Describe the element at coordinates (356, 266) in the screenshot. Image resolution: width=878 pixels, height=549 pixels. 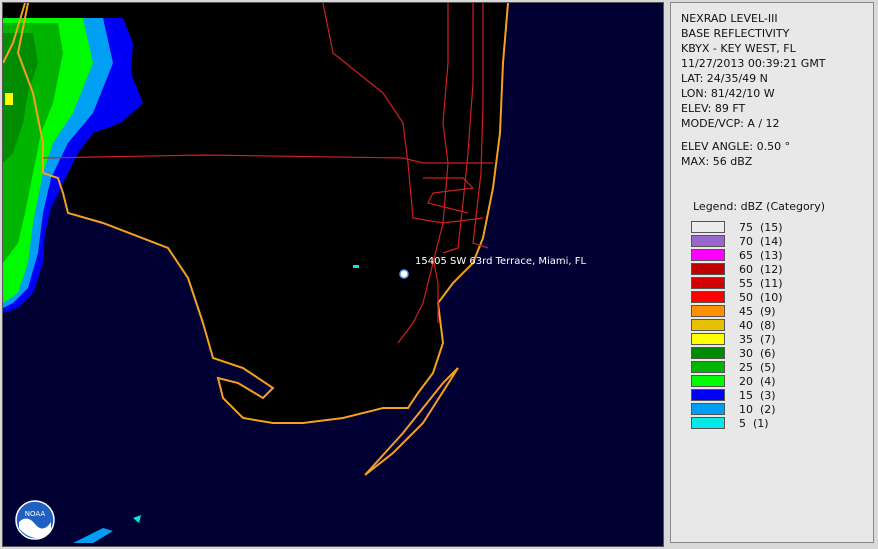
I see `reflectivity-cyan-fleck` at that location.